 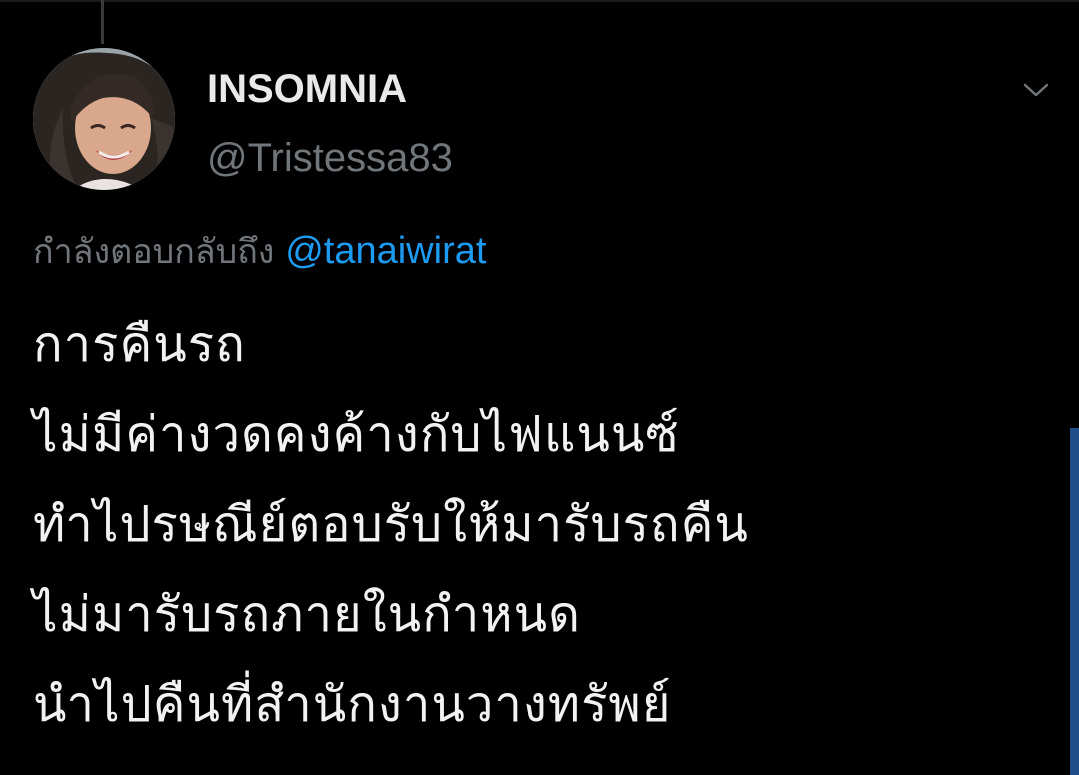 I want to click on thread-connector-line, so click(x=102, y=22).